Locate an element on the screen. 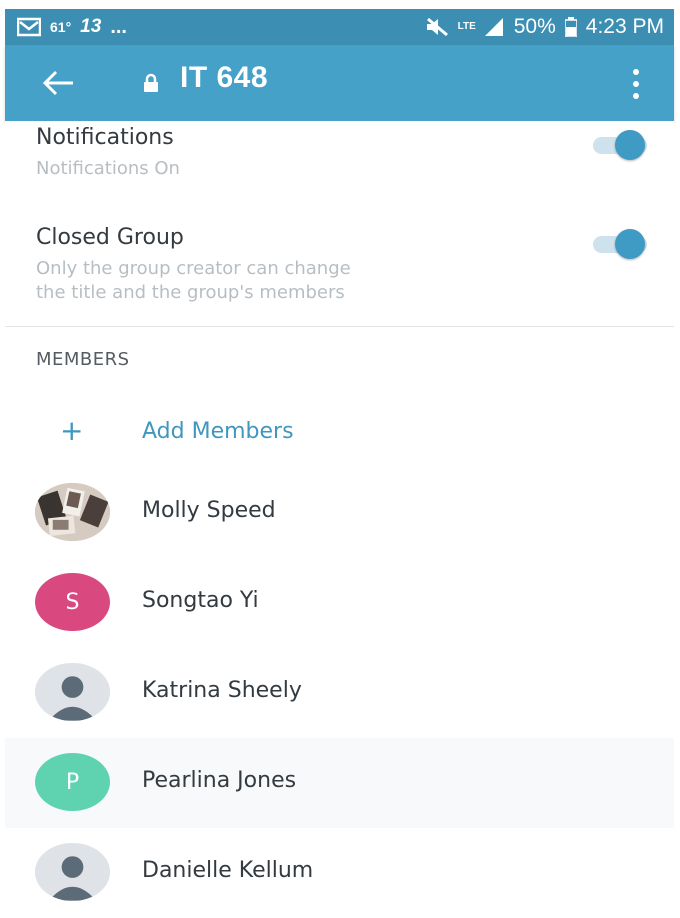  notifications-setting: Notifications Notifications On is located at coordinates (339, 156).